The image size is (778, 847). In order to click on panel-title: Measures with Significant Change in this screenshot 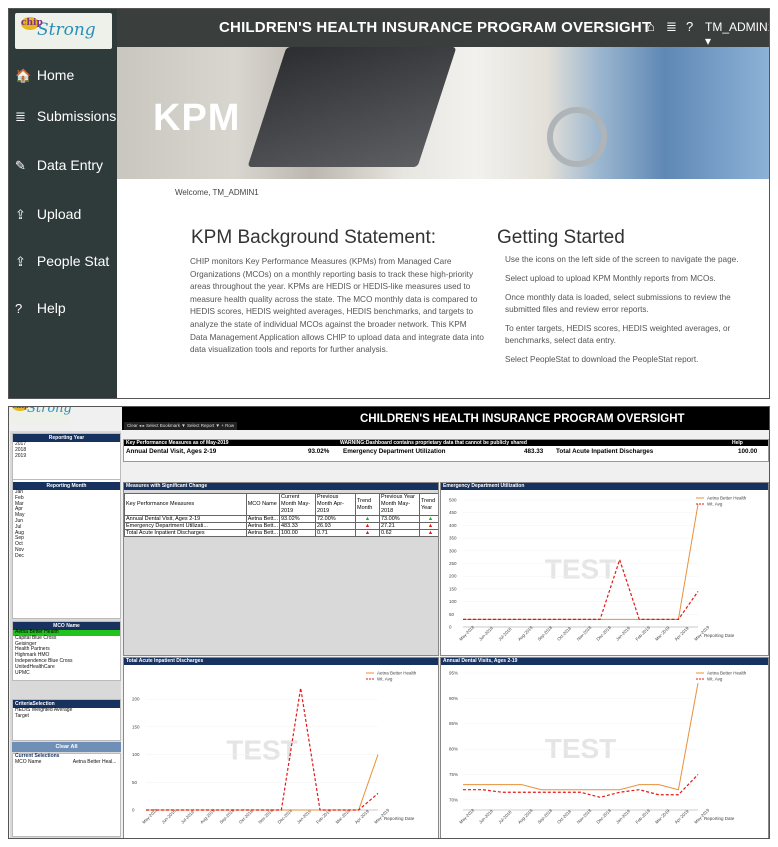, I will do `click(281, 486)`.